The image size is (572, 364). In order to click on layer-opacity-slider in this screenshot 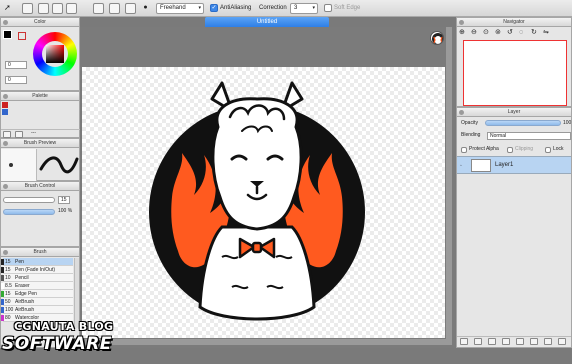, I will do `click(523, 123)`.